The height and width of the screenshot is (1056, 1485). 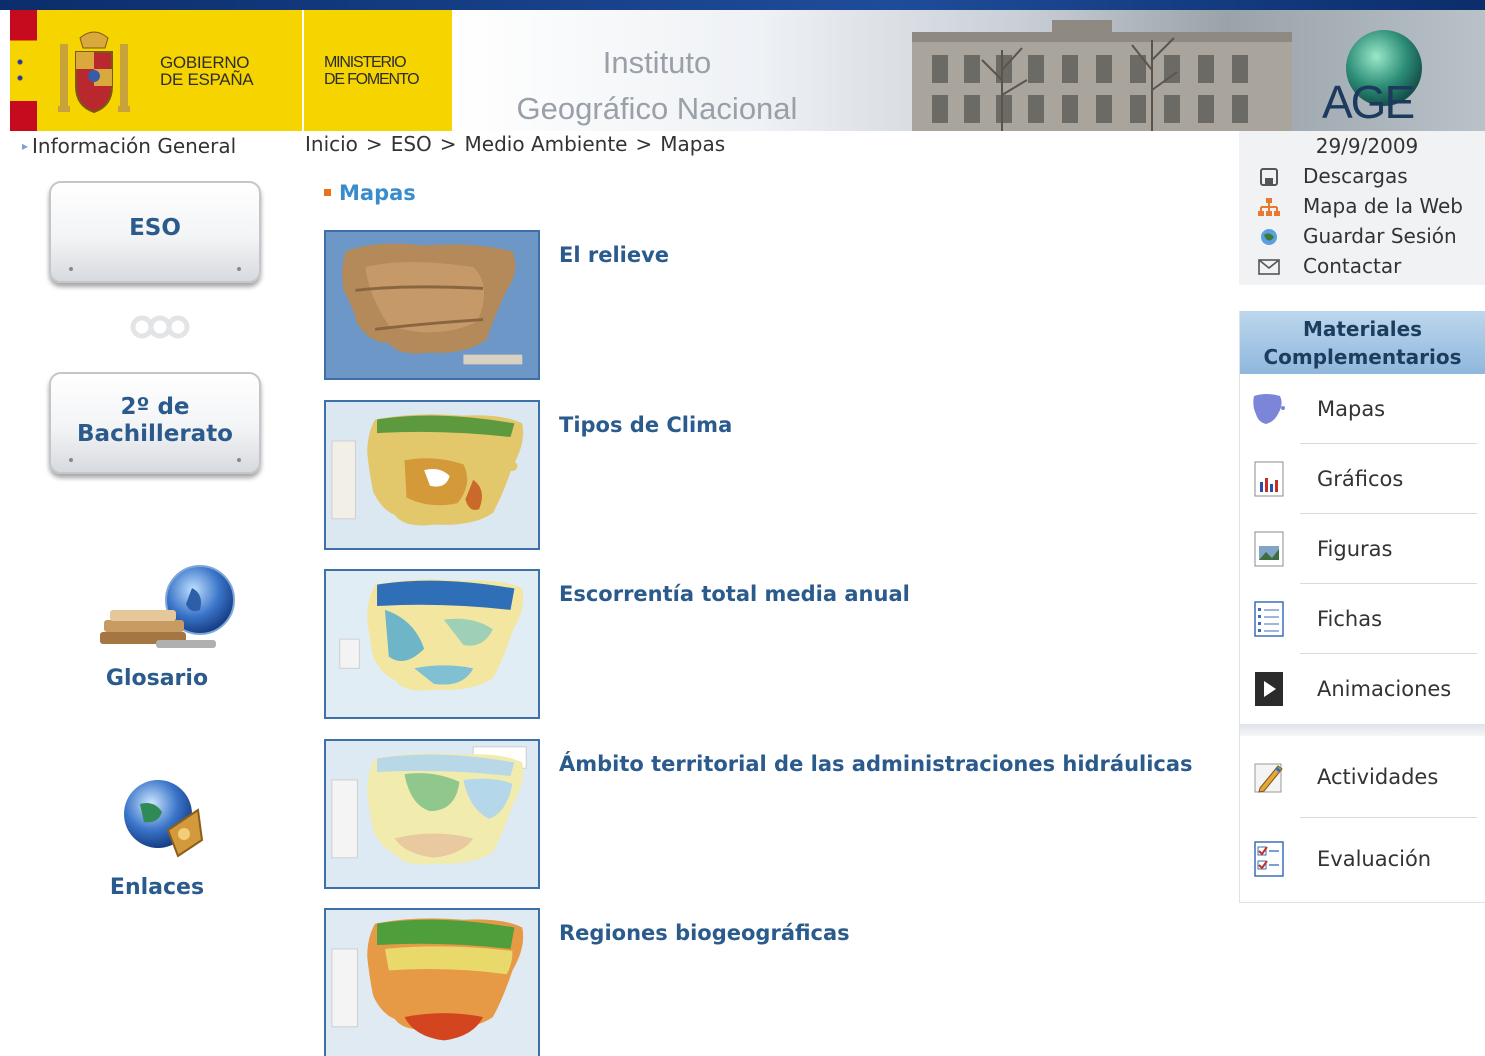 I want to click on square-bullet-icon, so click(x=327, y=192).